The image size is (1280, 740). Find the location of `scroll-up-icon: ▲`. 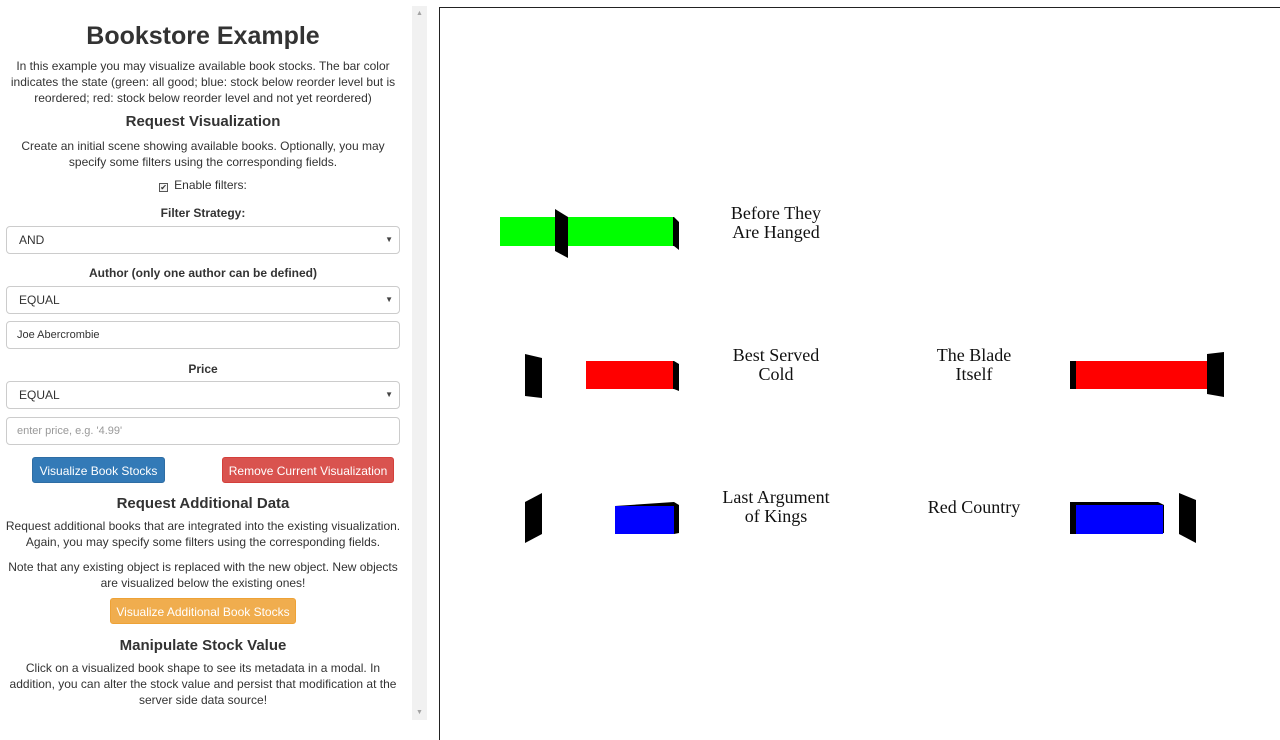

scroll-up-icon: ▲ is located at coordinates (419, 13).